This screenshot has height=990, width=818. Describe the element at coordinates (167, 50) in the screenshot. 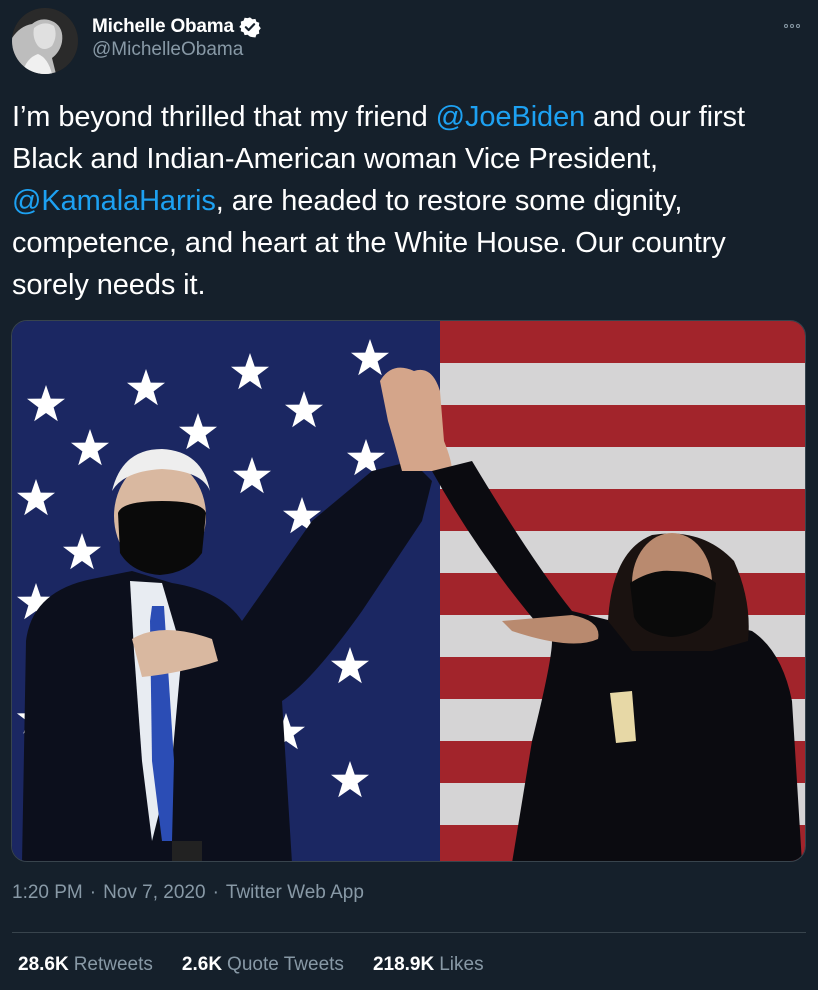

I see `handle: @MichelleObama` at that location.